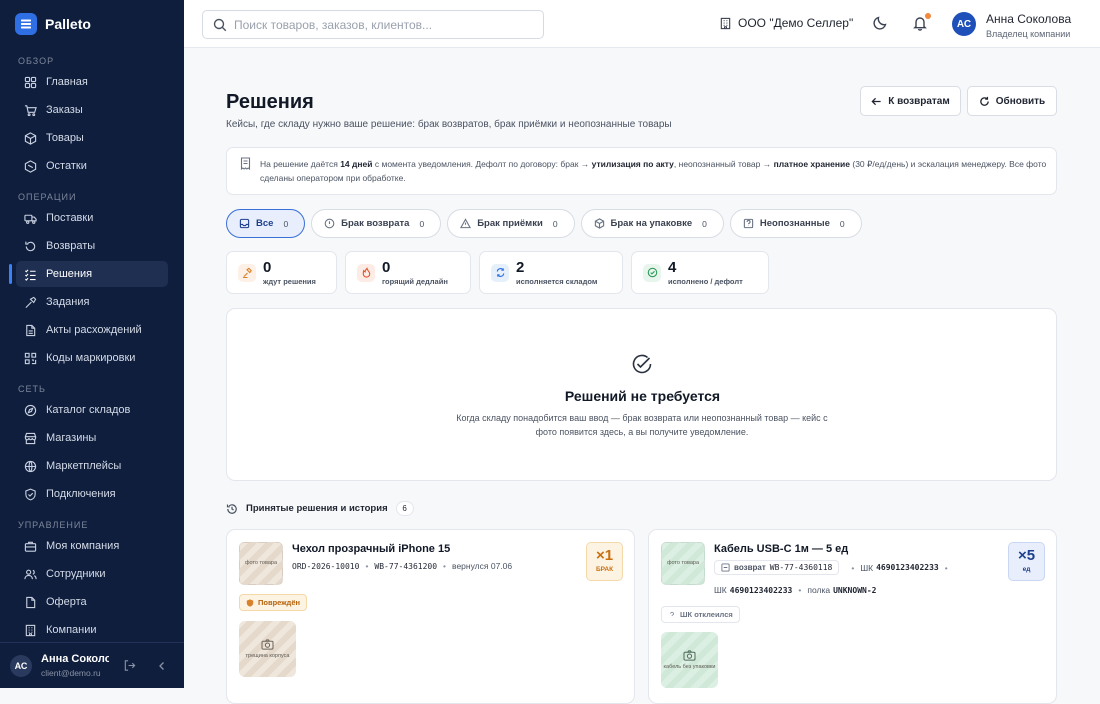 This screenshot has height=704, width=1100. I want to click on palleto-logo-icon, so click(26, 24).